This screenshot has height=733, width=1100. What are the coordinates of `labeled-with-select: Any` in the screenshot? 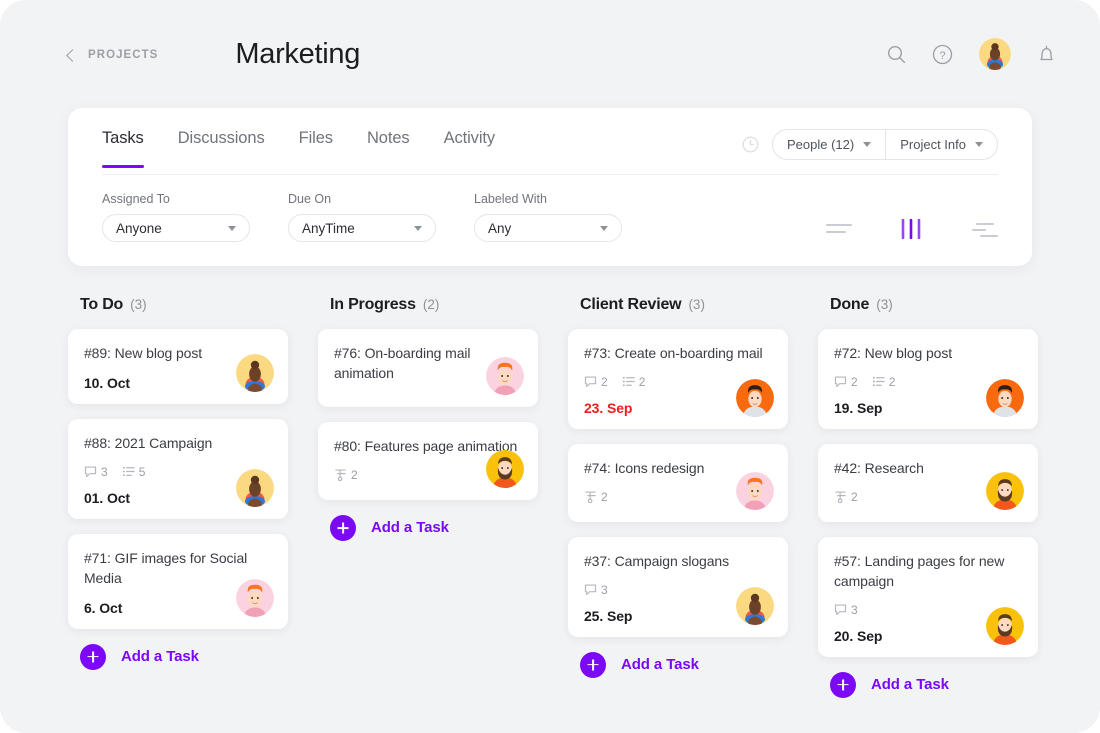 It's located at (548, 228).